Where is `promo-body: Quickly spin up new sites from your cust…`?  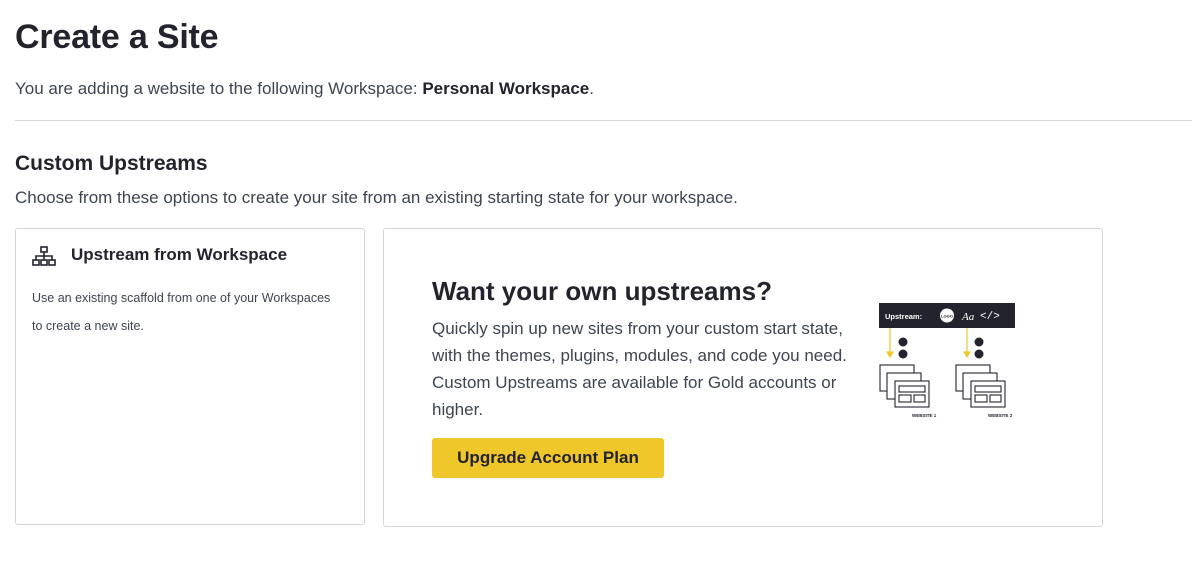
promo-body: Quickly spin up new sites from your cust… is located at coordinates (639, 369).